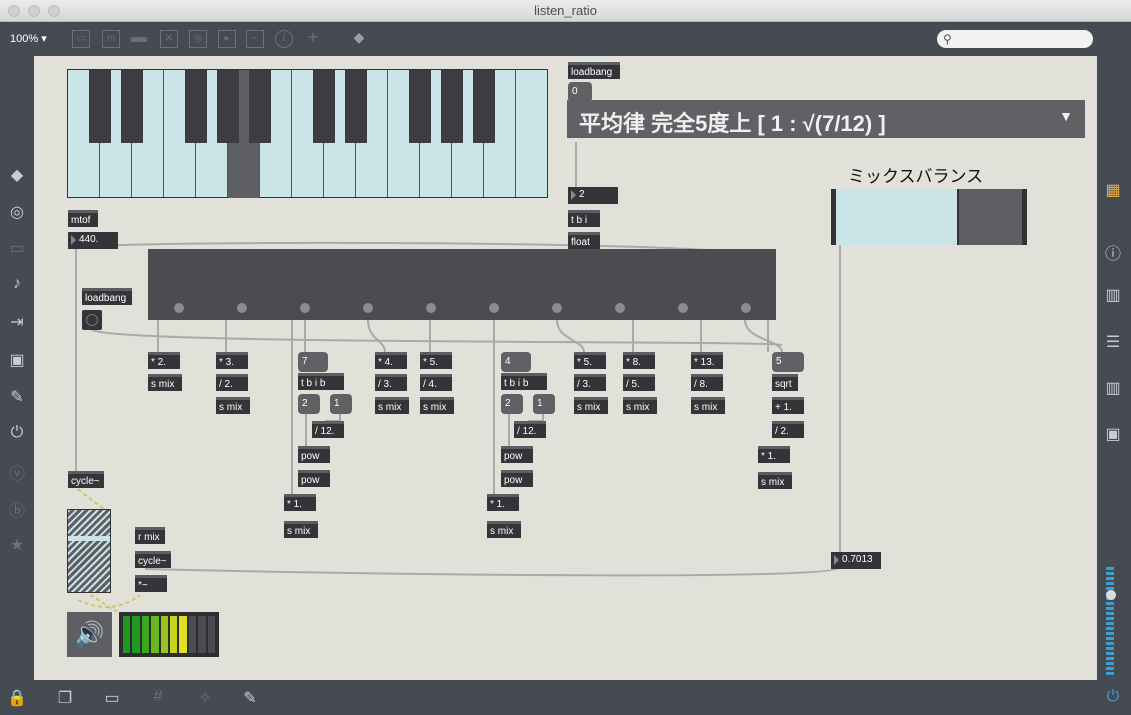 The height and width of the screenshot is (715, 1131). I want to click on sqrt-object: sqrt, so click(785, 382).